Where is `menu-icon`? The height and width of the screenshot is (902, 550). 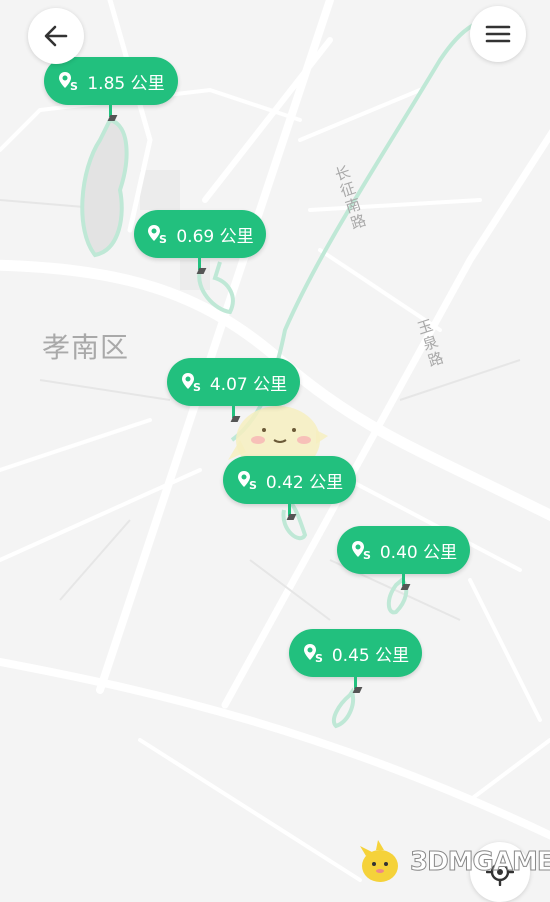
menu-icon is located at coordinates (498, 34).